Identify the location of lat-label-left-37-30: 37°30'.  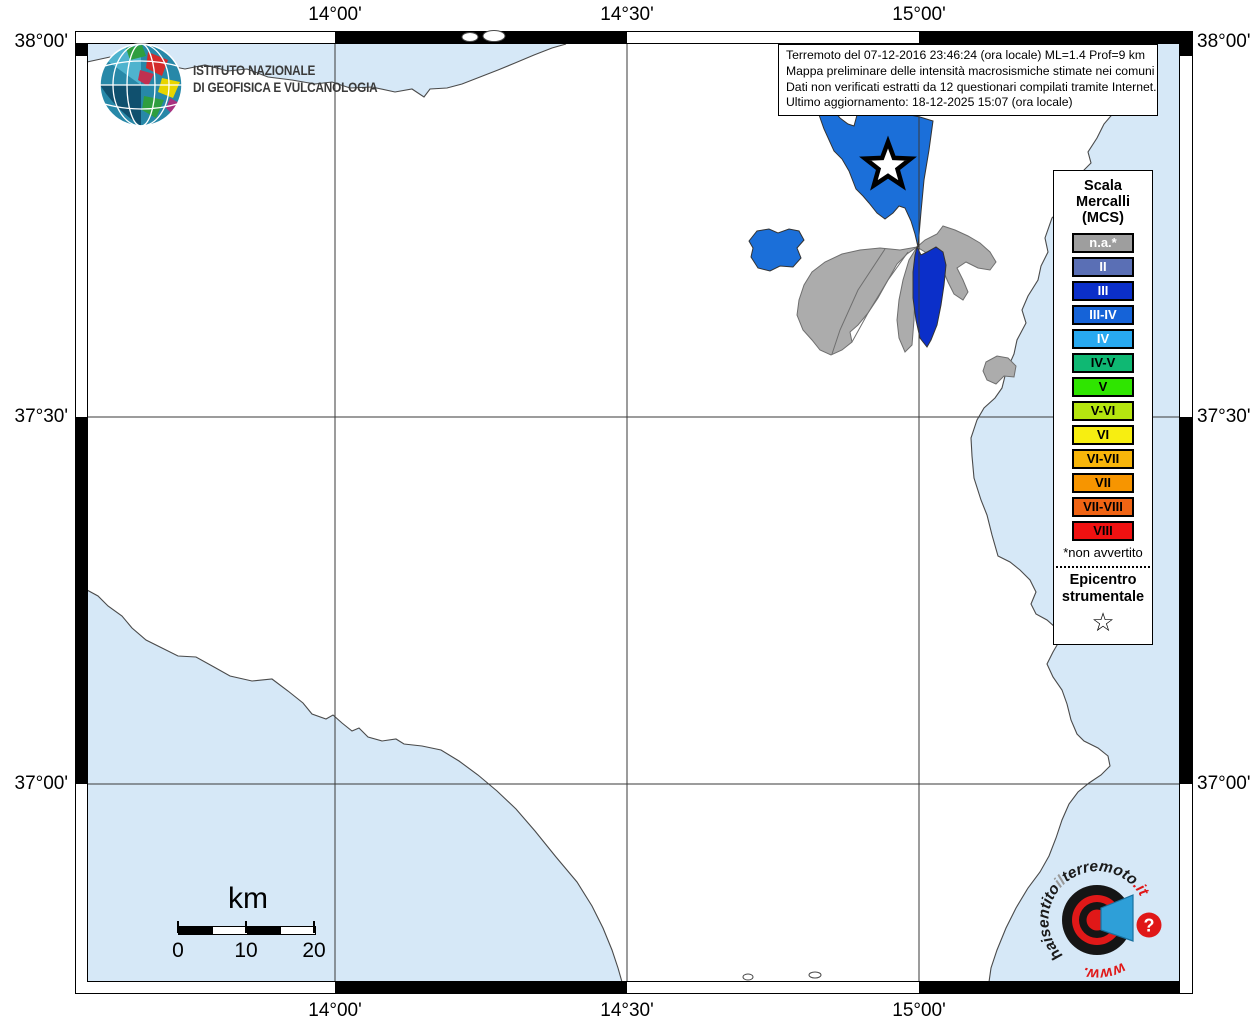
(41, 416).